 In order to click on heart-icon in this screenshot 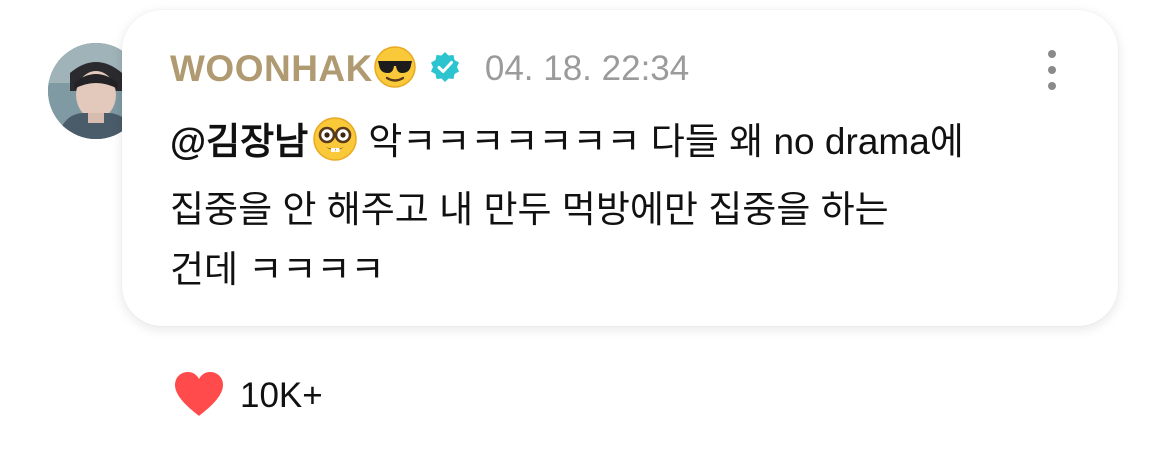, I will do `click(199, 396)`.